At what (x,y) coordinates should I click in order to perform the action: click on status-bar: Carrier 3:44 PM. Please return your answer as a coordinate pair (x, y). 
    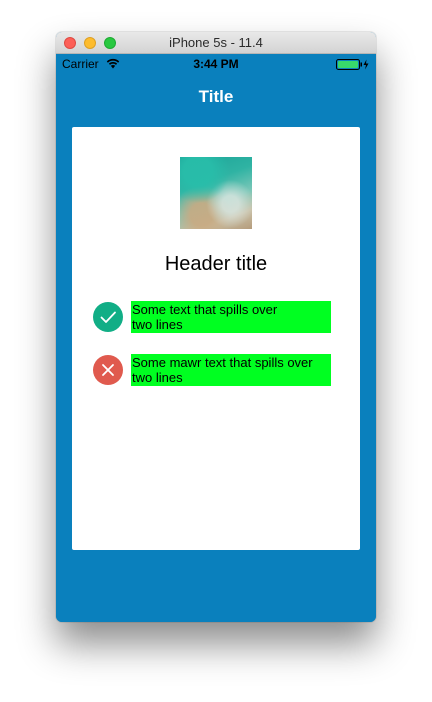
    Looking at the image, I should click on (216, 64).